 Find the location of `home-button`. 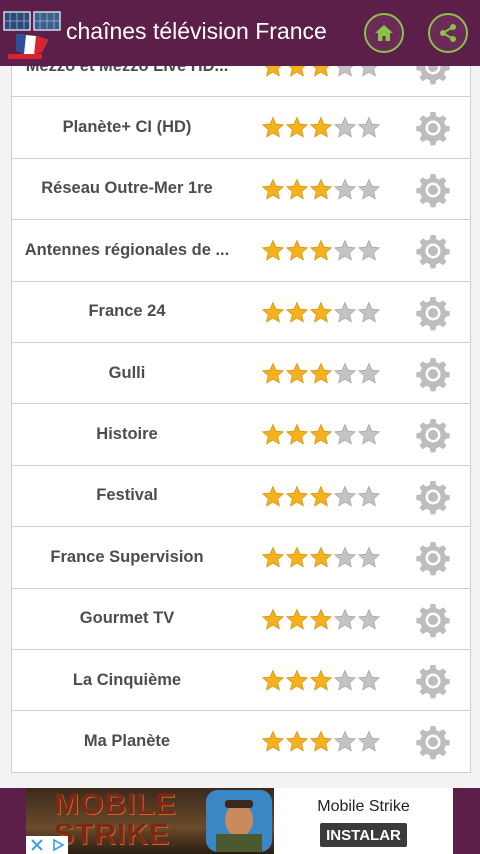

home-button is located at coordinates (384, 33).